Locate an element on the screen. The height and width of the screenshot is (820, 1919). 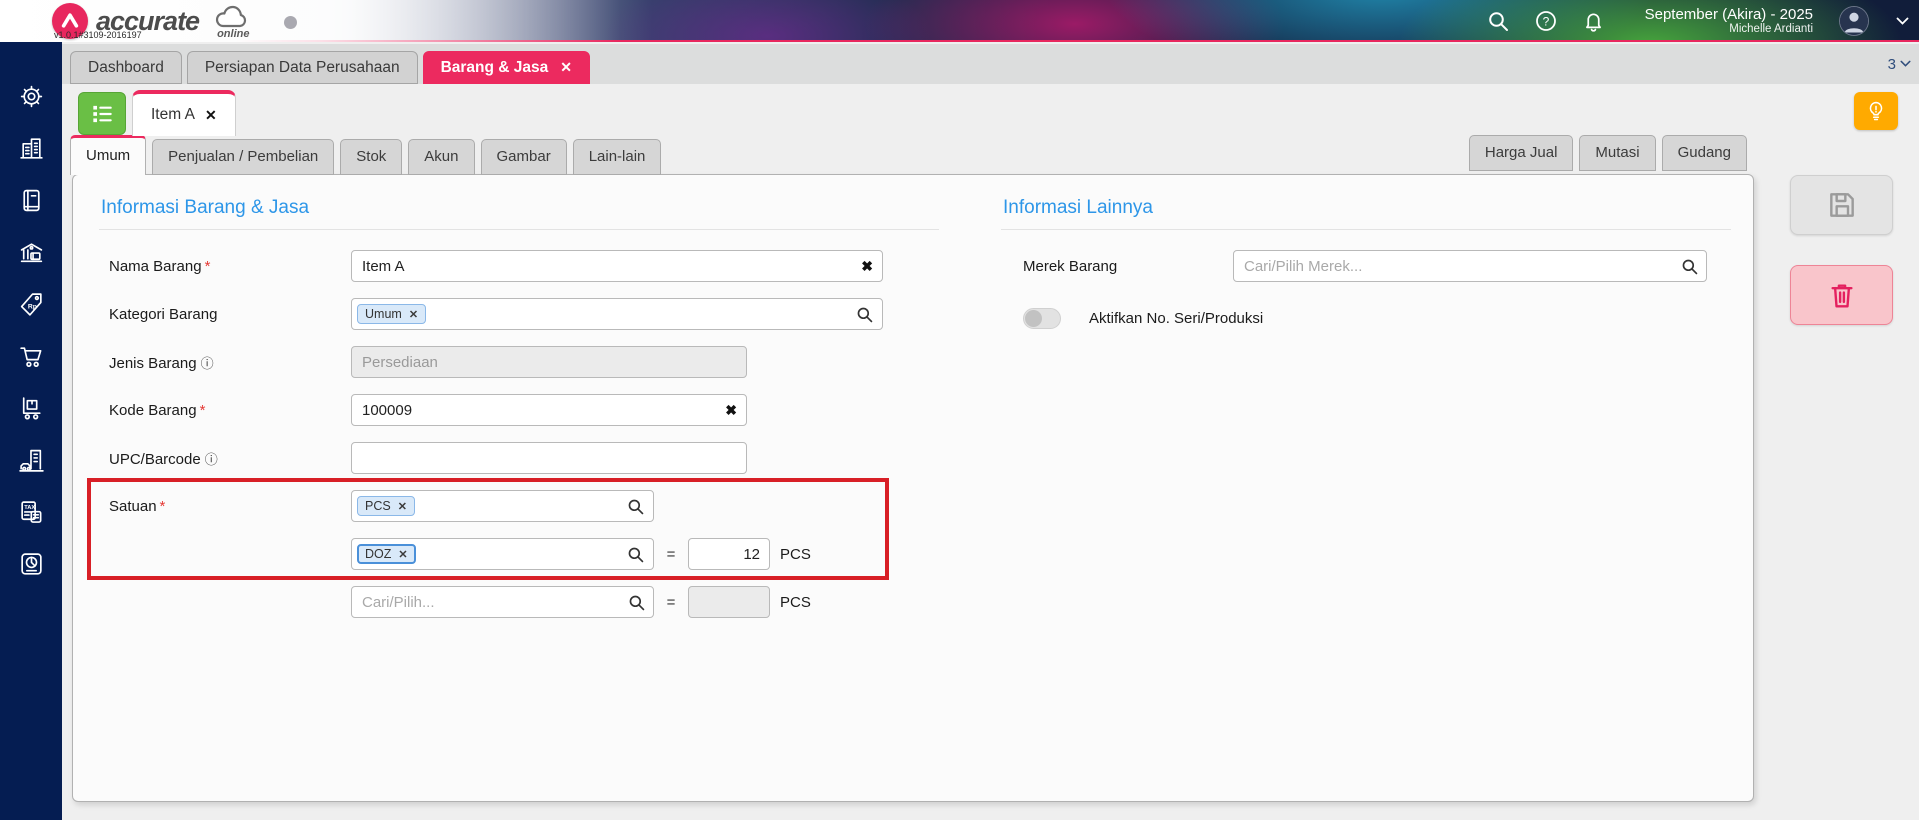
active-period: September (Akira) - 2025 is located at coordinates (1728, 14).